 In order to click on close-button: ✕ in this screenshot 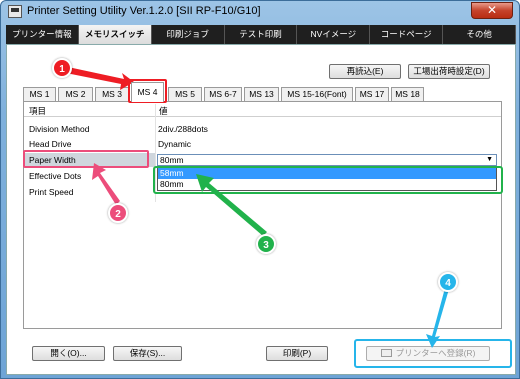, I will do `click(492, 10)`.